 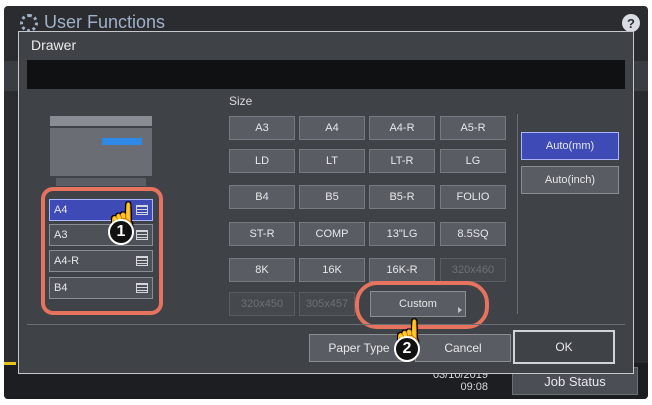 What do you see at coordinates (327, 304) in the screenshot?
I see `size-305x457-button: 305x457` at bounding box center [327, 304].